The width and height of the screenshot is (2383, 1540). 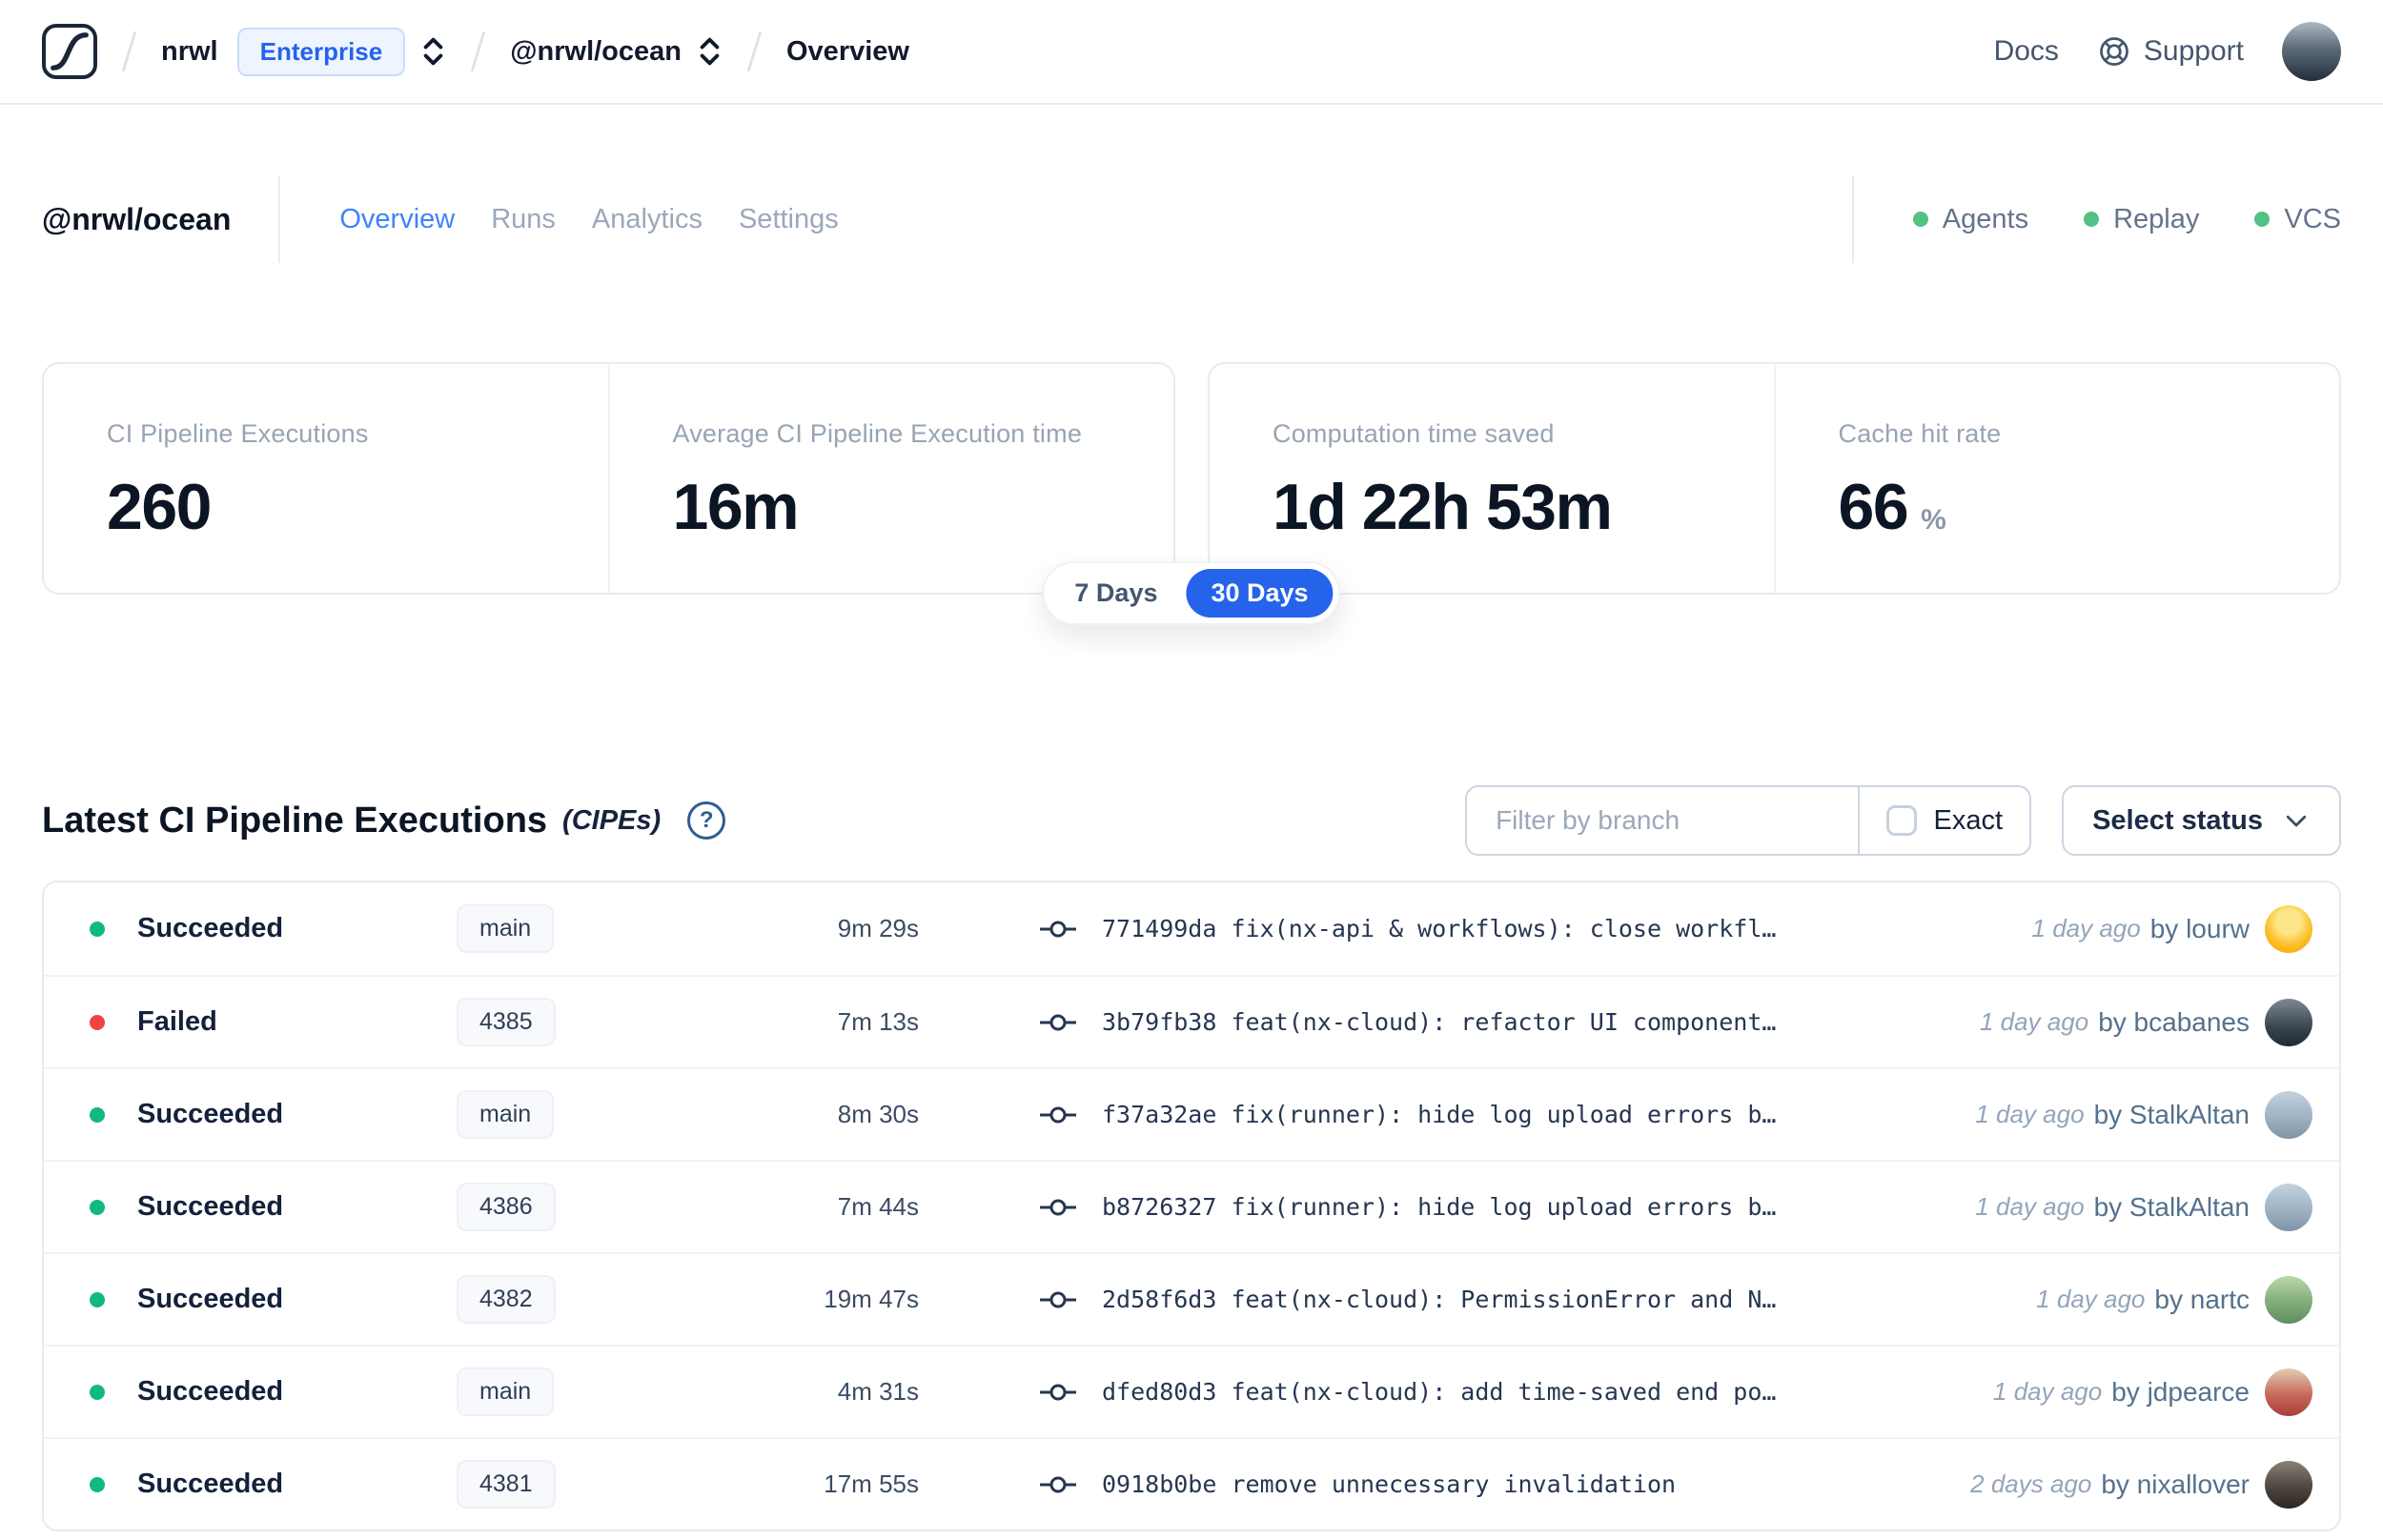 I want to click on author-label: by lourw, so click(x=2199, y=928).